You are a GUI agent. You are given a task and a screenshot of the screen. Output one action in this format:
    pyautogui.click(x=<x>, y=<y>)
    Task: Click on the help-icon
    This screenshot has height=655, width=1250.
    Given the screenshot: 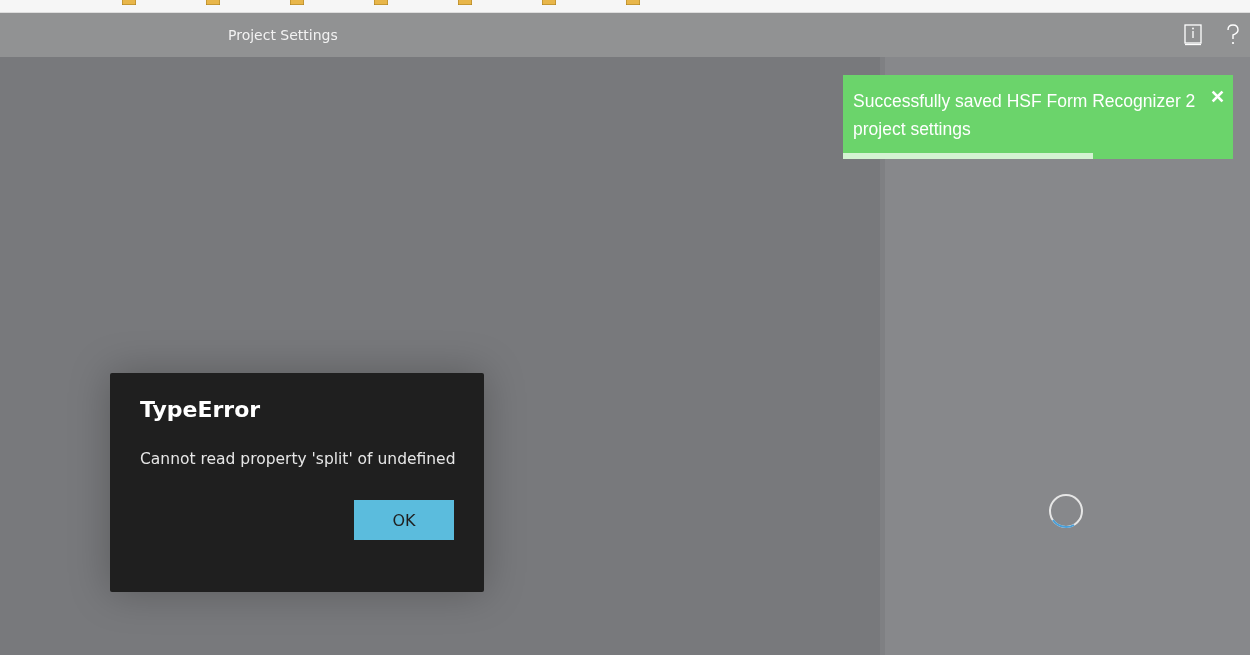 What is the action you would take?
    pyautogui.click(x=1233, y=35)
    